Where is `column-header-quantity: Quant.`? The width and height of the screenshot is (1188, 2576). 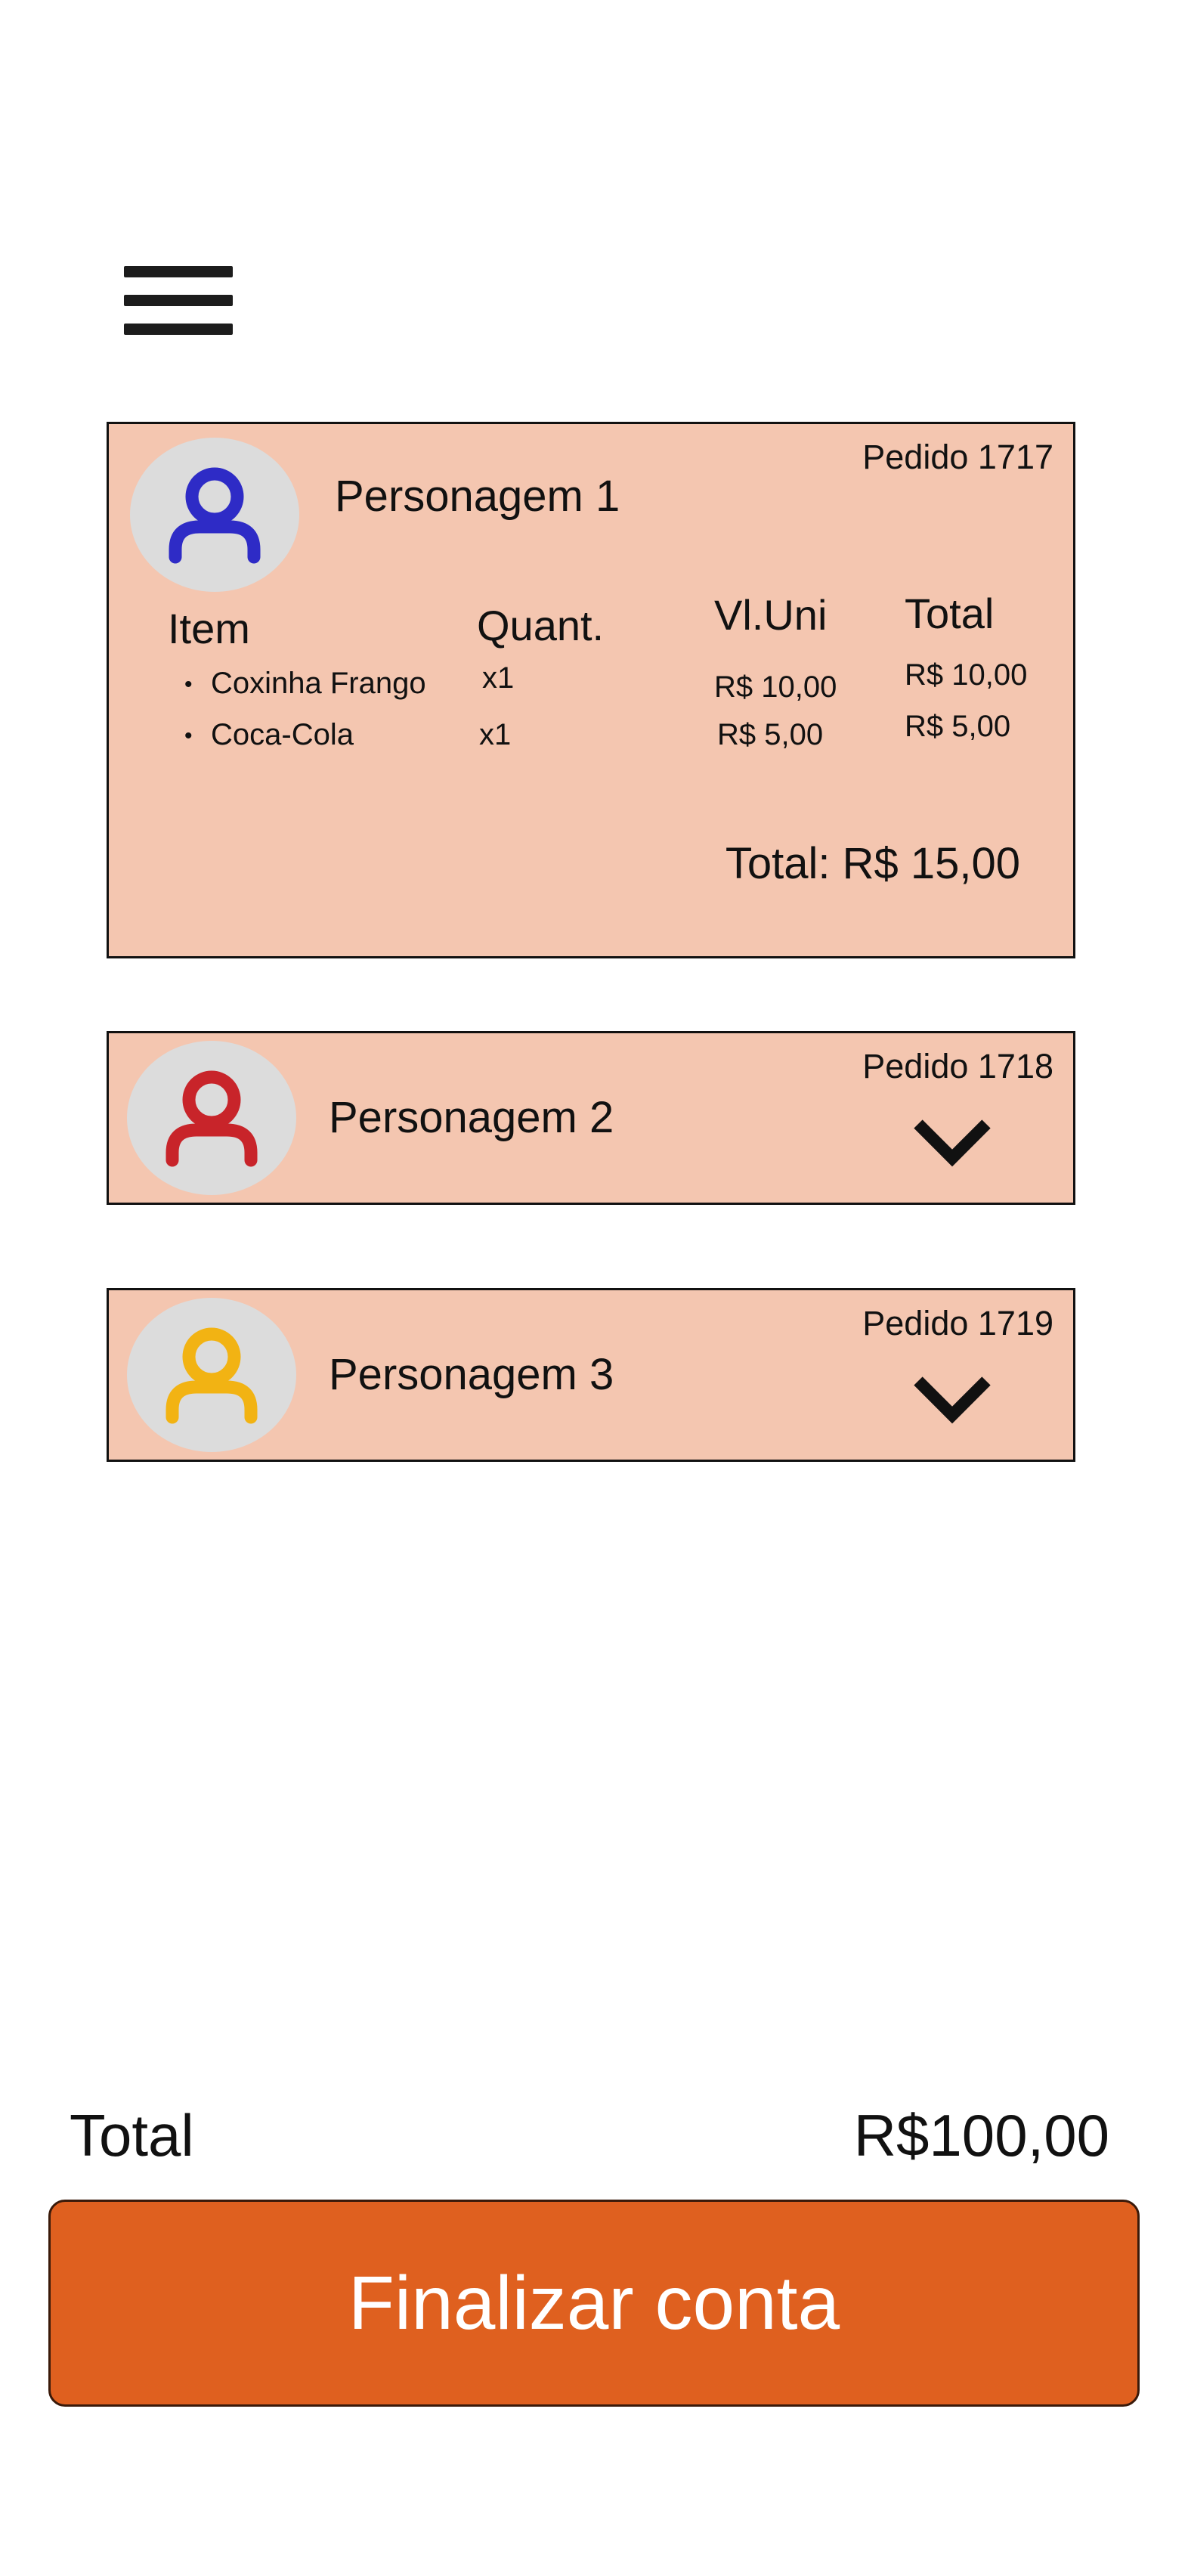 column-header-quantity: Quant. is located at coordinates (541, 625).